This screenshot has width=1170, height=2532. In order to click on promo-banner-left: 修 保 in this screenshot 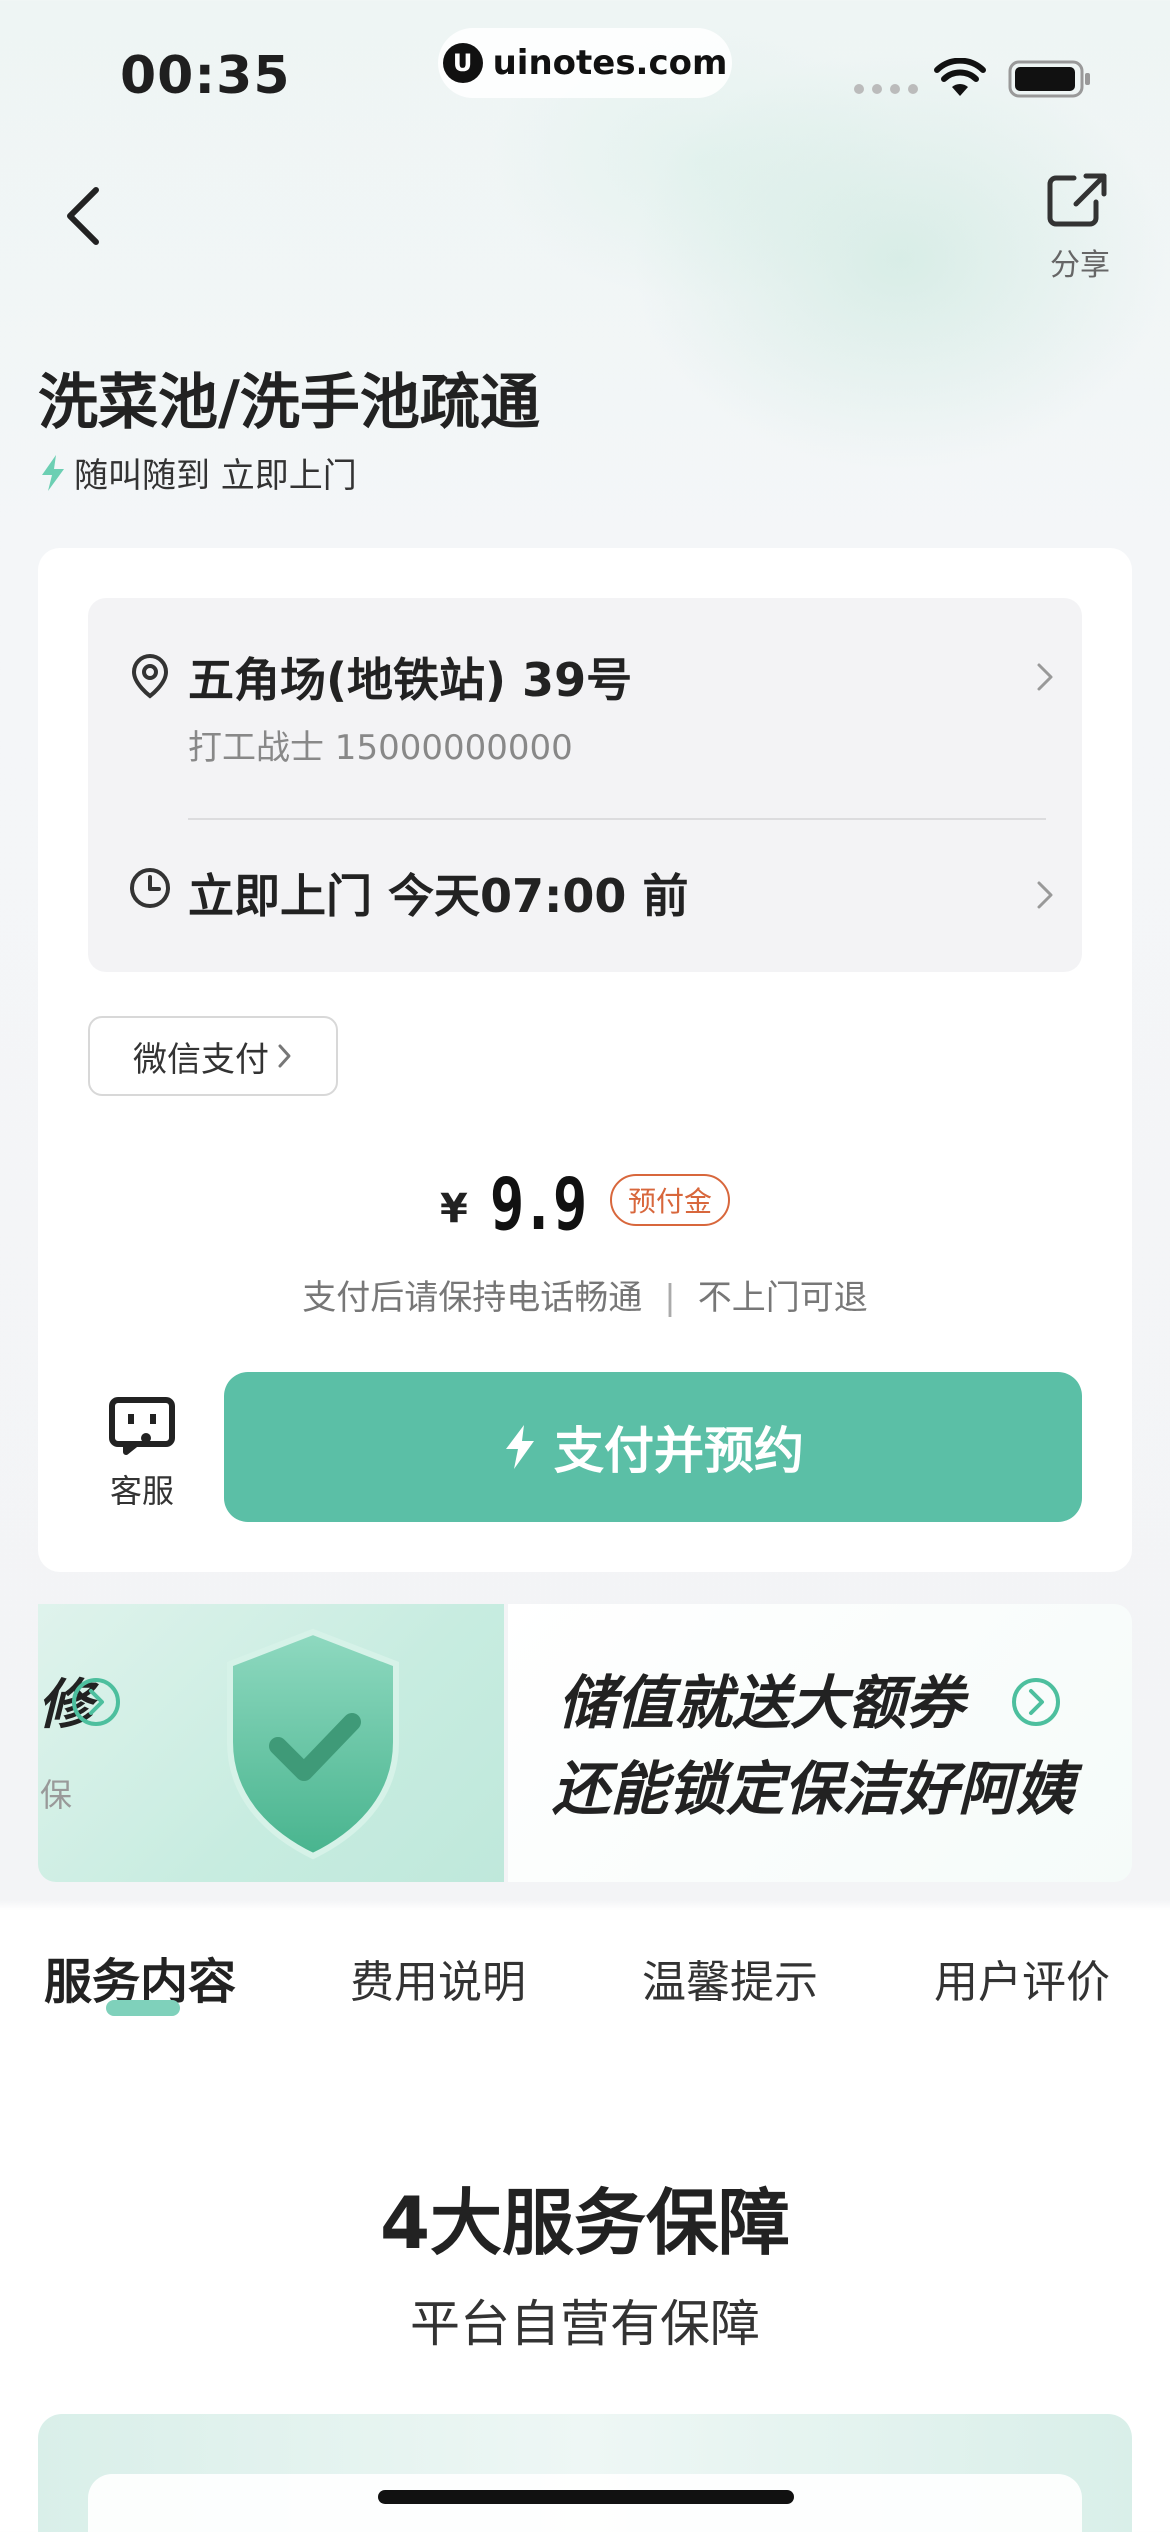, I will do `click(271, 1743)`.